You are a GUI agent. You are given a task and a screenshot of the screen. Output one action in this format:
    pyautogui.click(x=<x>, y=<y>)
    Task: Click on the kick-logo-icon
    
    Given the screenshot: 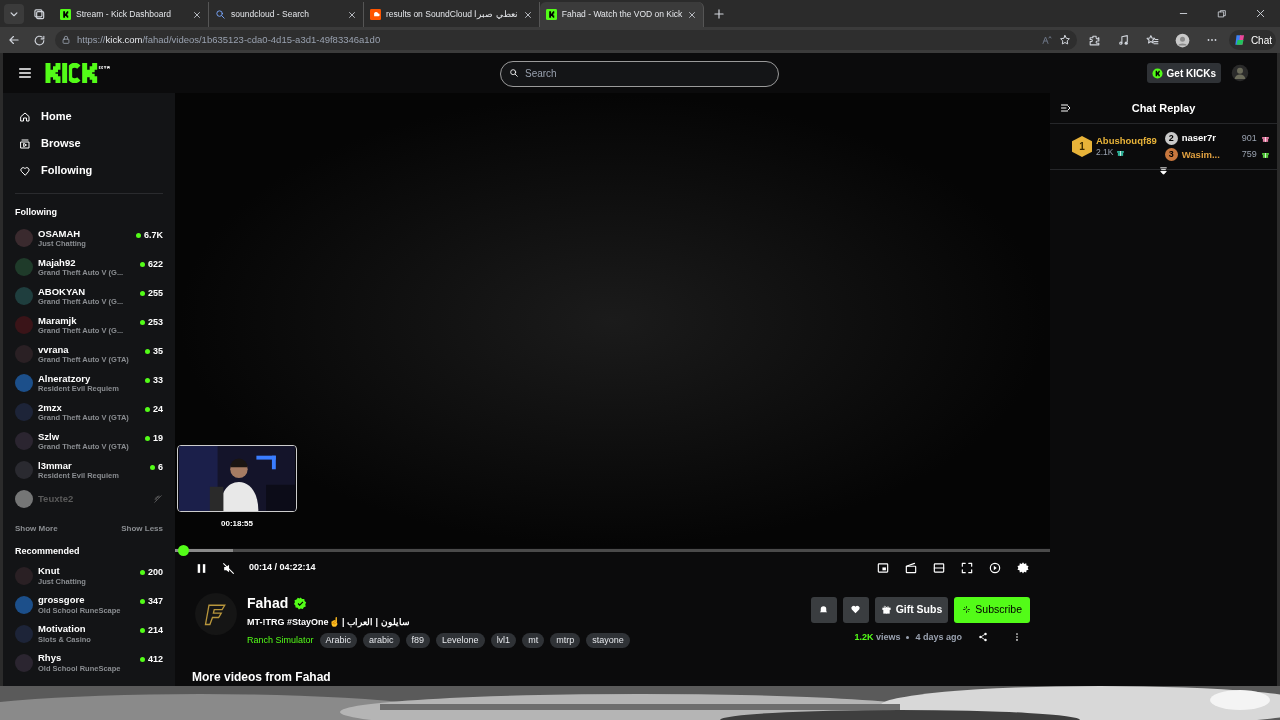 What is the action you would take?
    pyautogui.click(x=65, y=14)
    